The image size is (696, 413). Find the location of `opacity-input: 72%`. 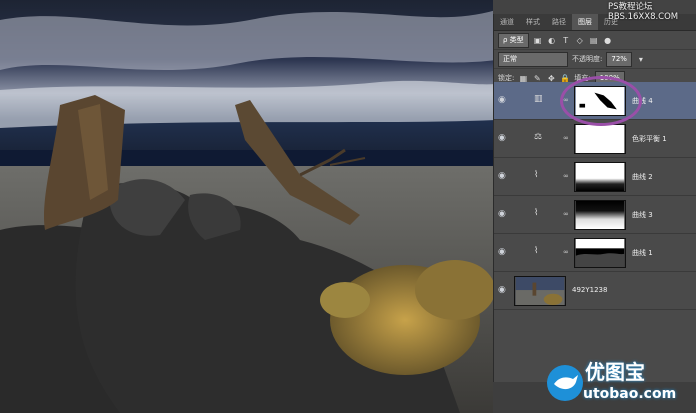

opacity-input: 72% is located at coordinates (619, 59).